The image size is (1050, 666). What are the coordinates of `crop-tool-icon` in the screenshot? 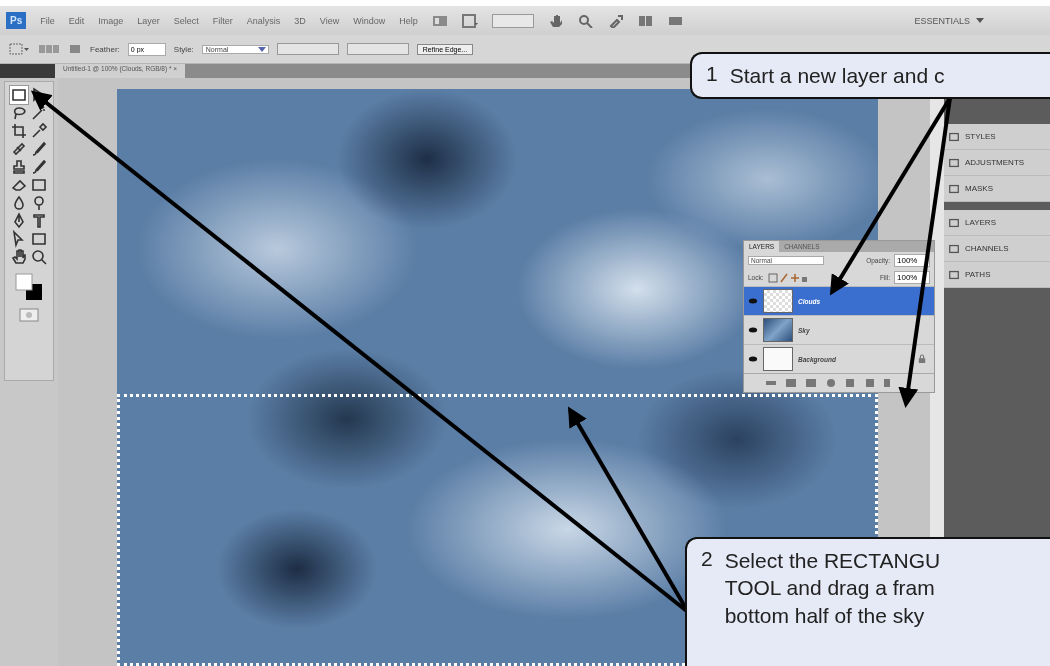 It's located at (19, 131).